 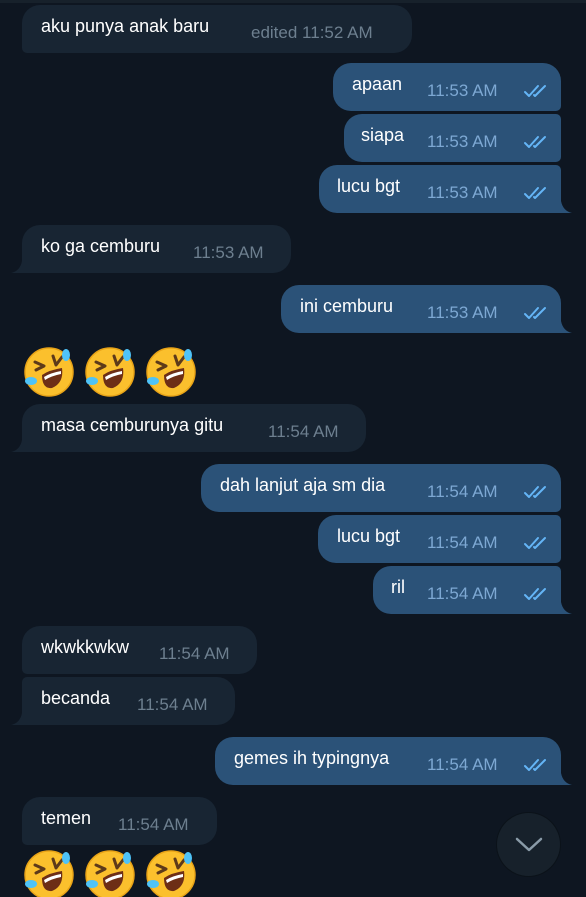 What do you see at coordinates (312, 32) in the screenshot?
I see `message-time: edited 11:52 AM` at bounding box center [312, 32].